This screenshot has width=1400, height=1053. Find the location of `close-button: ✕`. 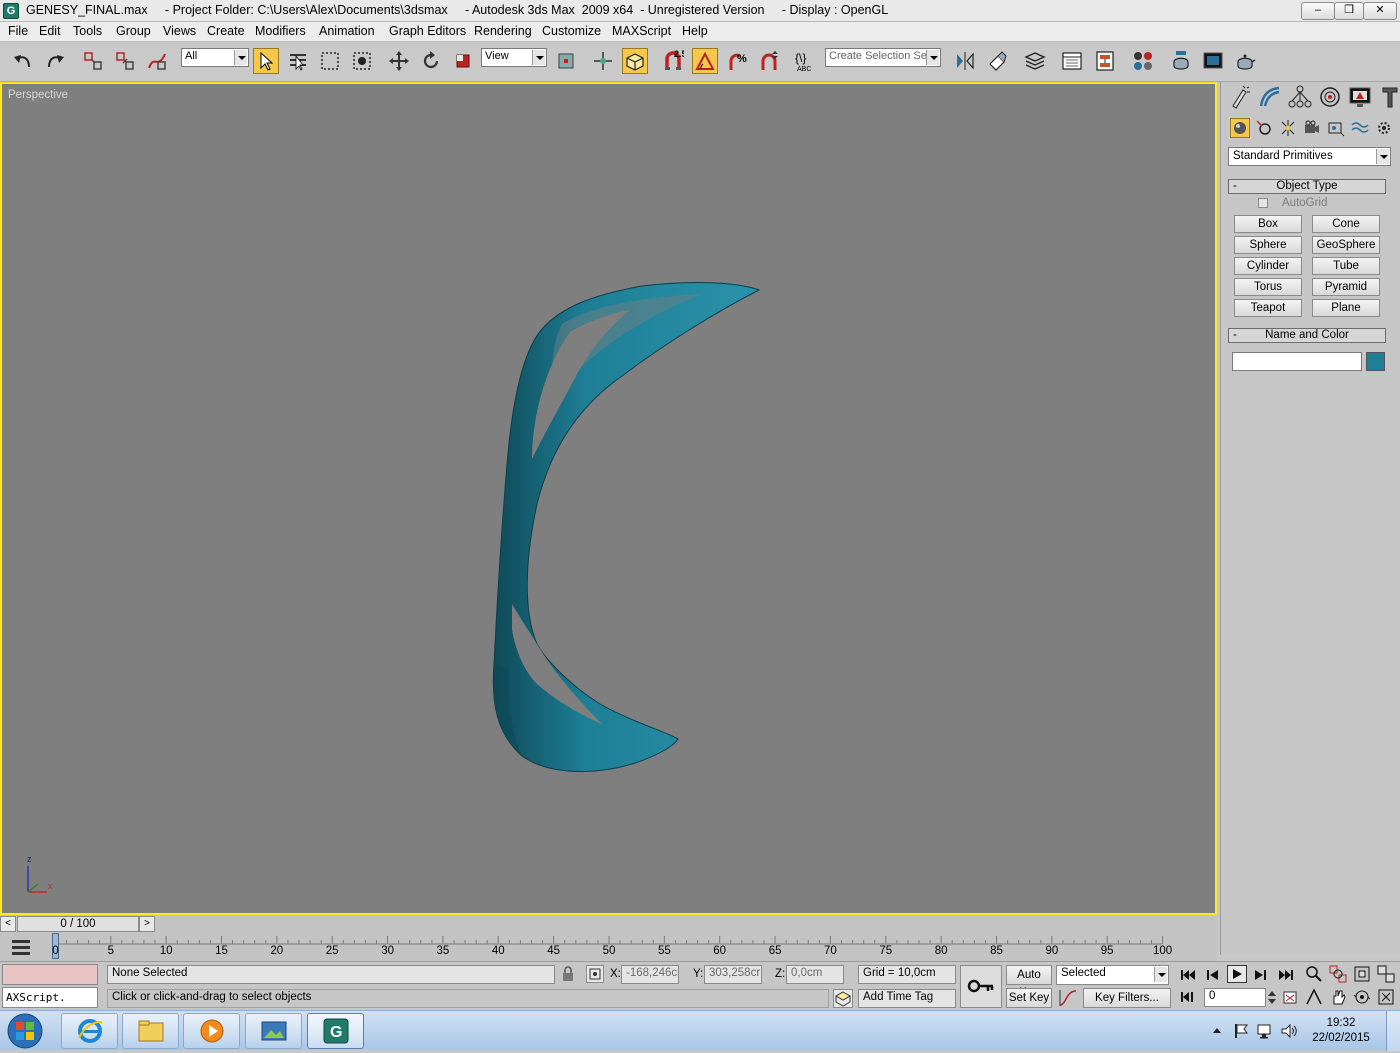

close-button: ✕ is located at coordinates (1380, 11).